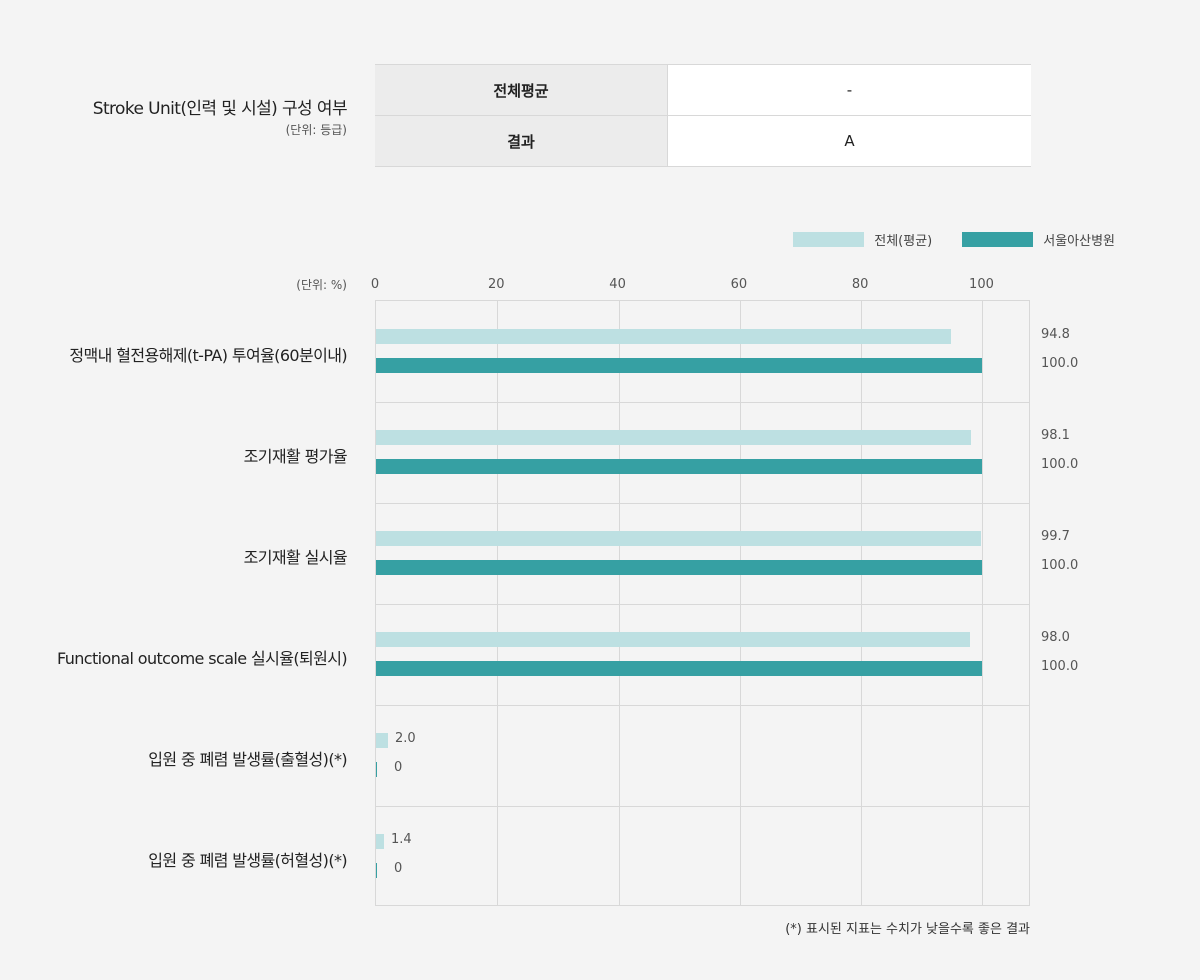 Image resolution: width=1200 pixels, height=980 pixels. Describe the element at coordinates (247, 759) in the screenshot. I see `category-label: 입원 중 폐렴 발생률(출혈성)(*)` at that location.